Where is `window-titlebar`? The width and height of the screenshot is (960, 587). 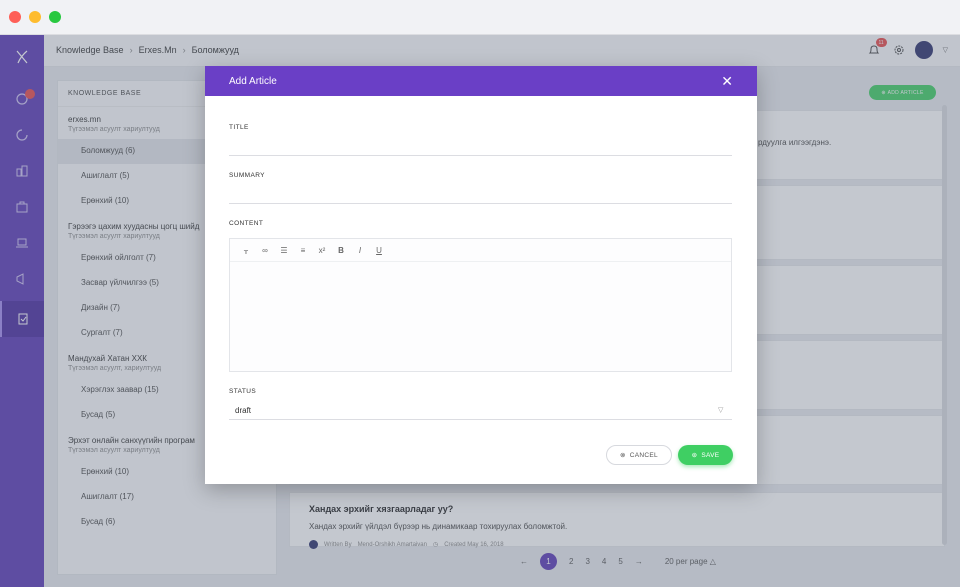 window-titlebar is located at coordinates (480, 17).